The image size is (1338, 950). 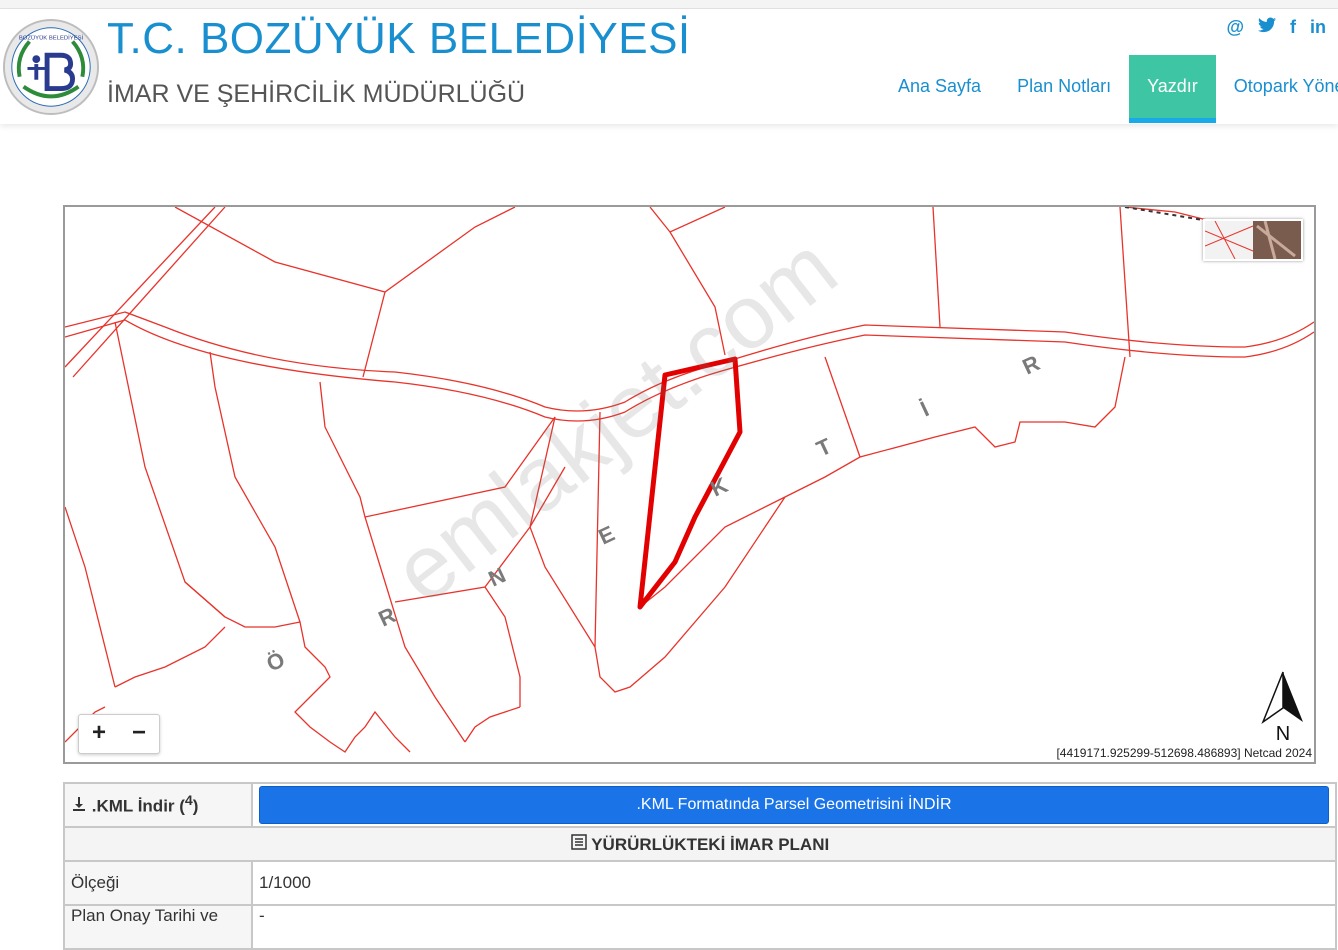 I want to click on svg-text: BOZÜYÜK BELEDİYESİ, so click(x=51, y=38).